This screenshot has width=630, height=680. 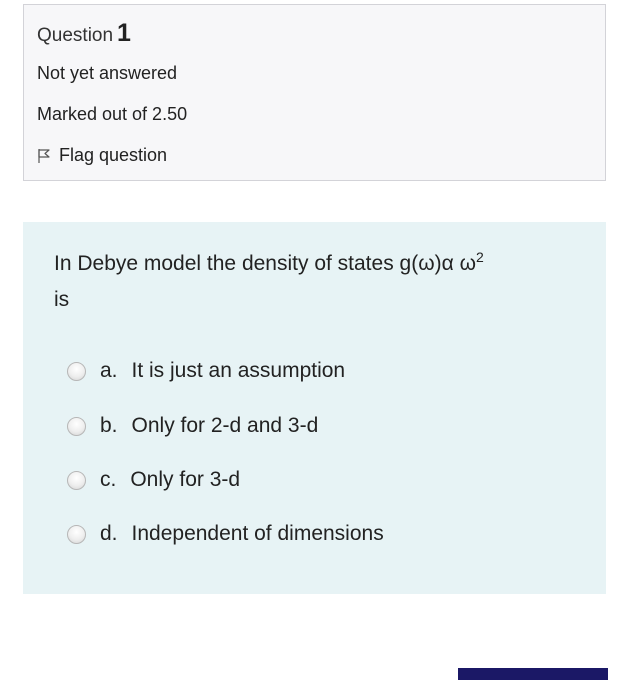 I want to click on answer-letter: b., so click(x=109, y=425).